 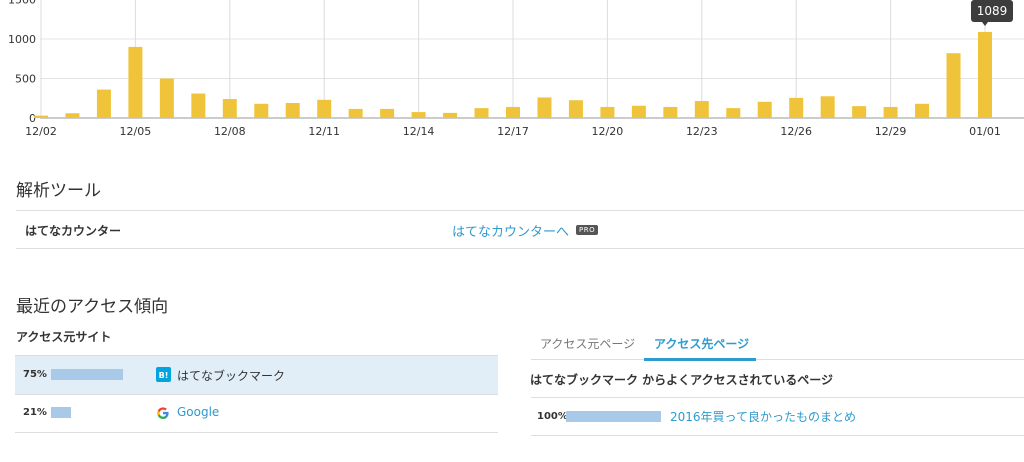 I want to click on source-sites-title: アクセス元サイト, so click(x=64, y=337).